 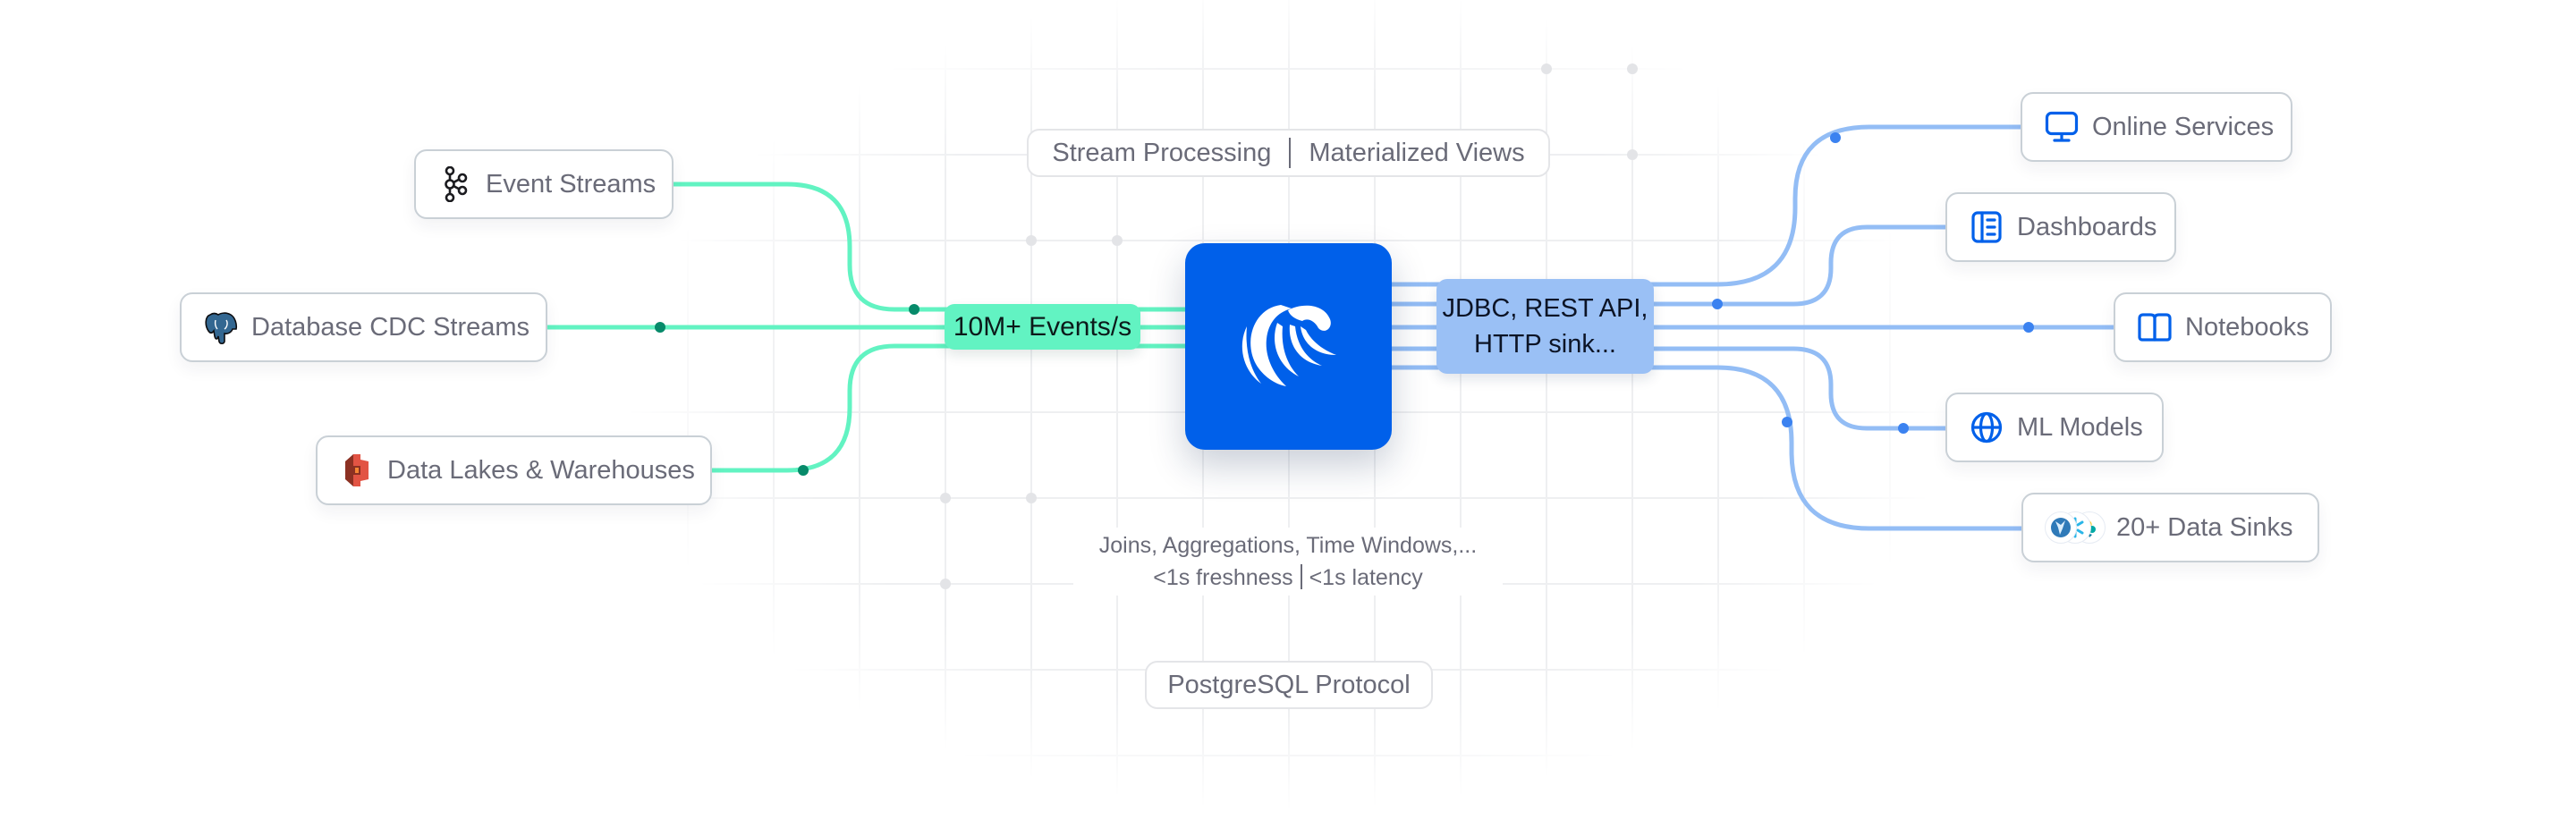 I want to click on wire-data-sinks, so click(x=1706, y=448).